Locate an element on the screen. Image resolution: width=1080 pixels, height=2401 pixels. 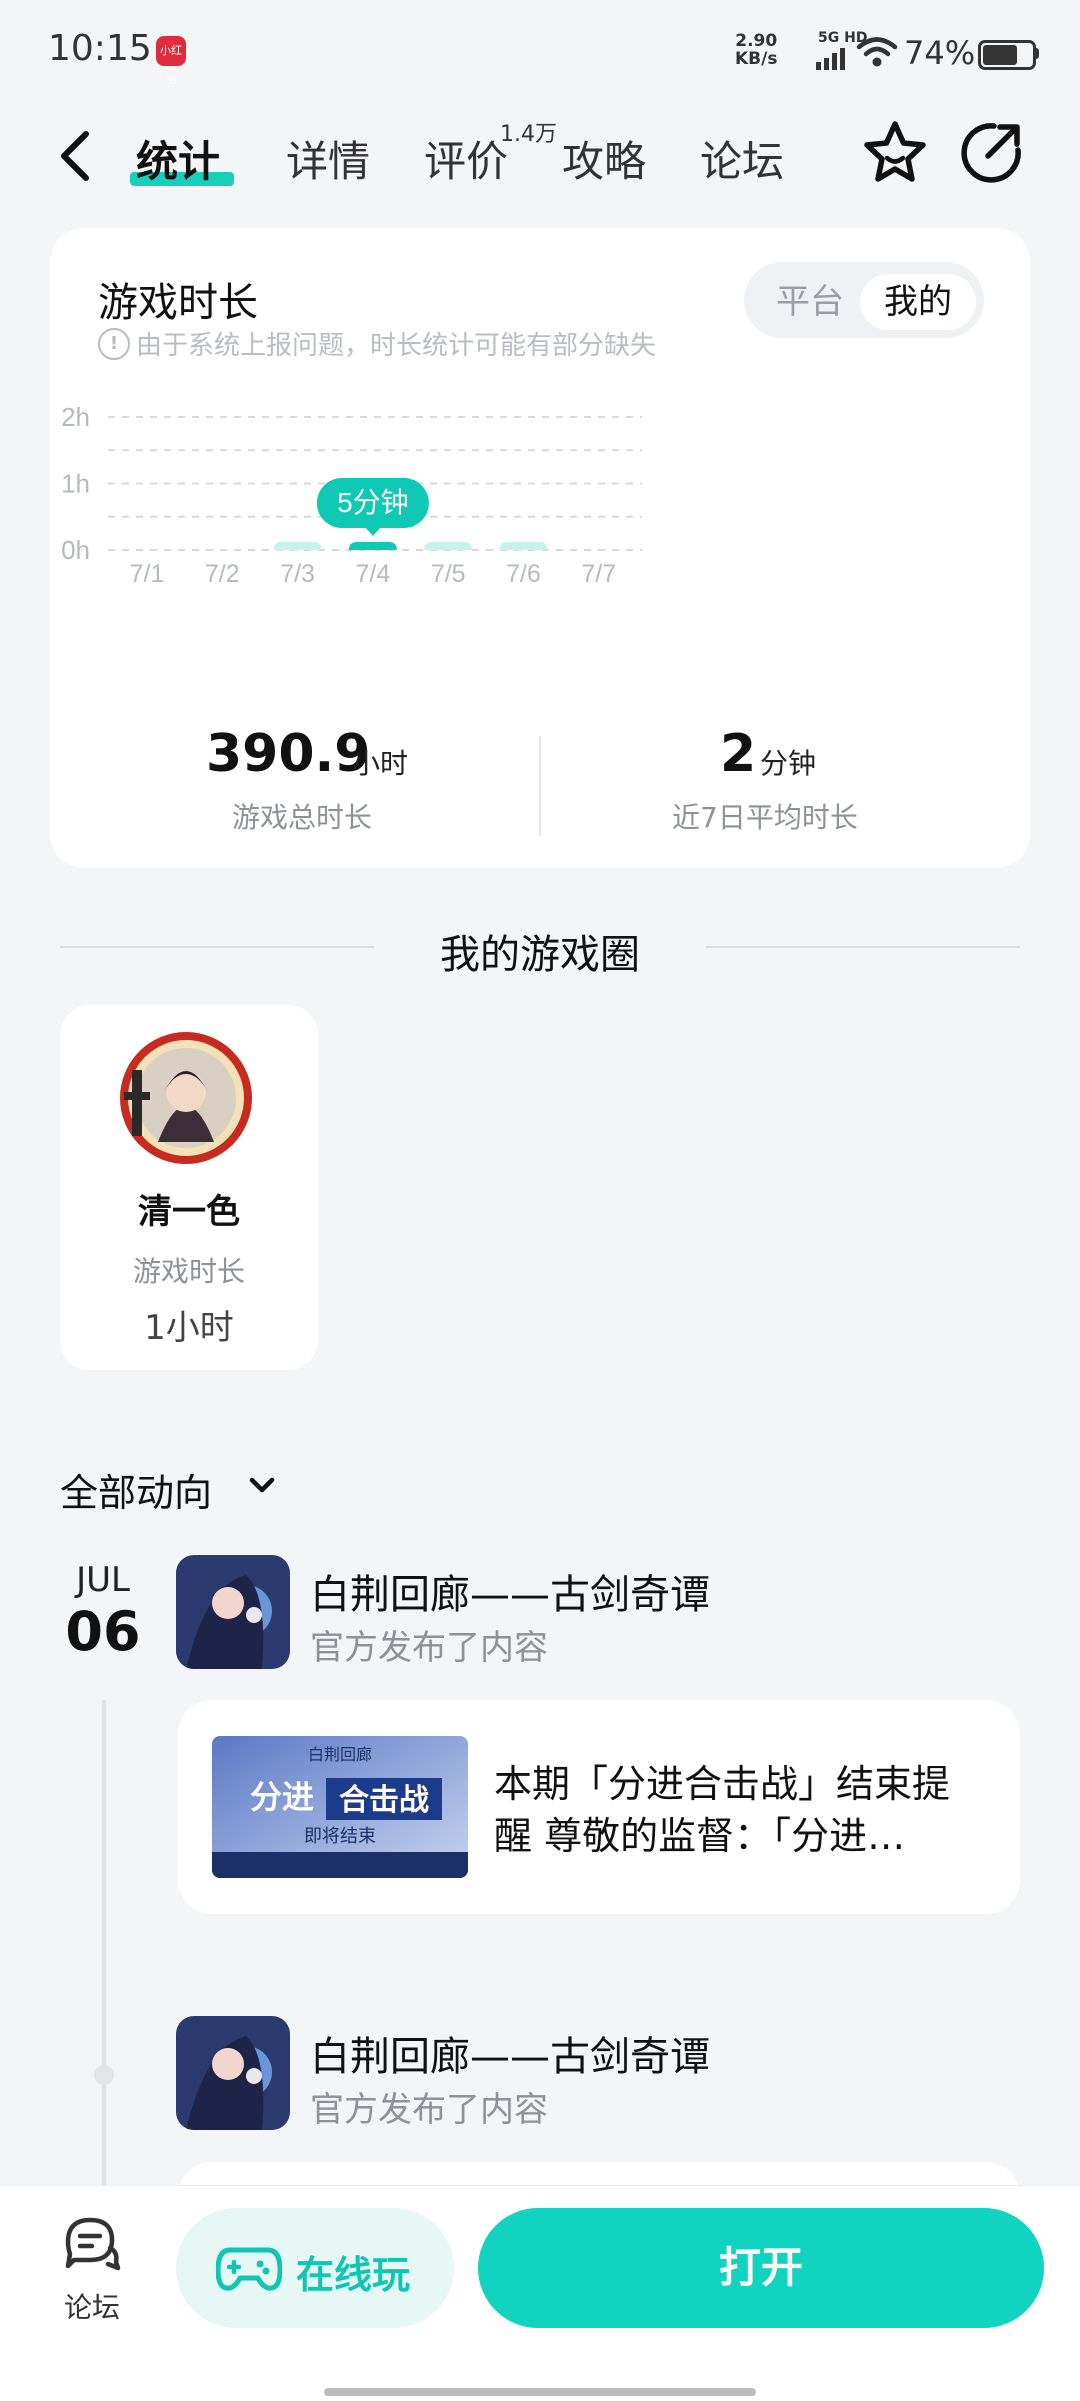
feed-filter-dropdown: 全部动向 is located at coordinates (136, 1489).